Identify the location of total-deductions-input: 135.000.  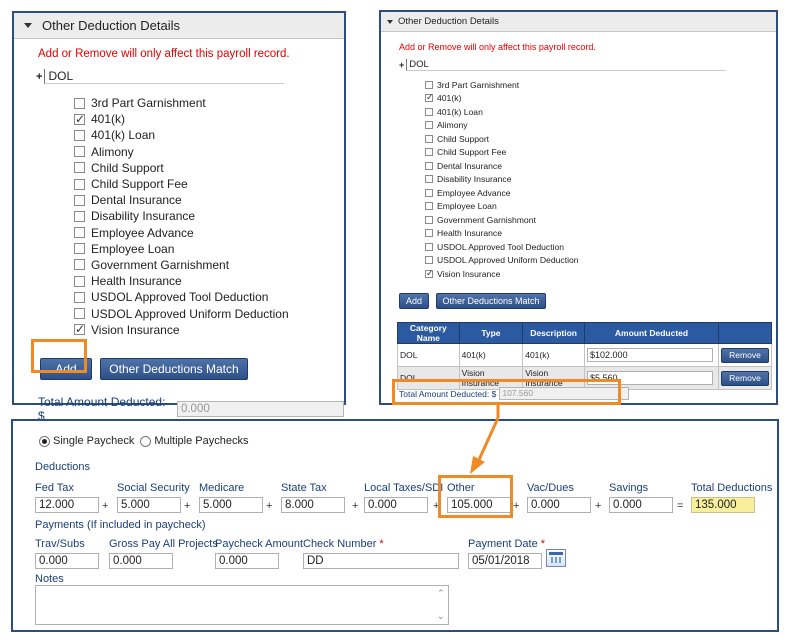
(723, 505).